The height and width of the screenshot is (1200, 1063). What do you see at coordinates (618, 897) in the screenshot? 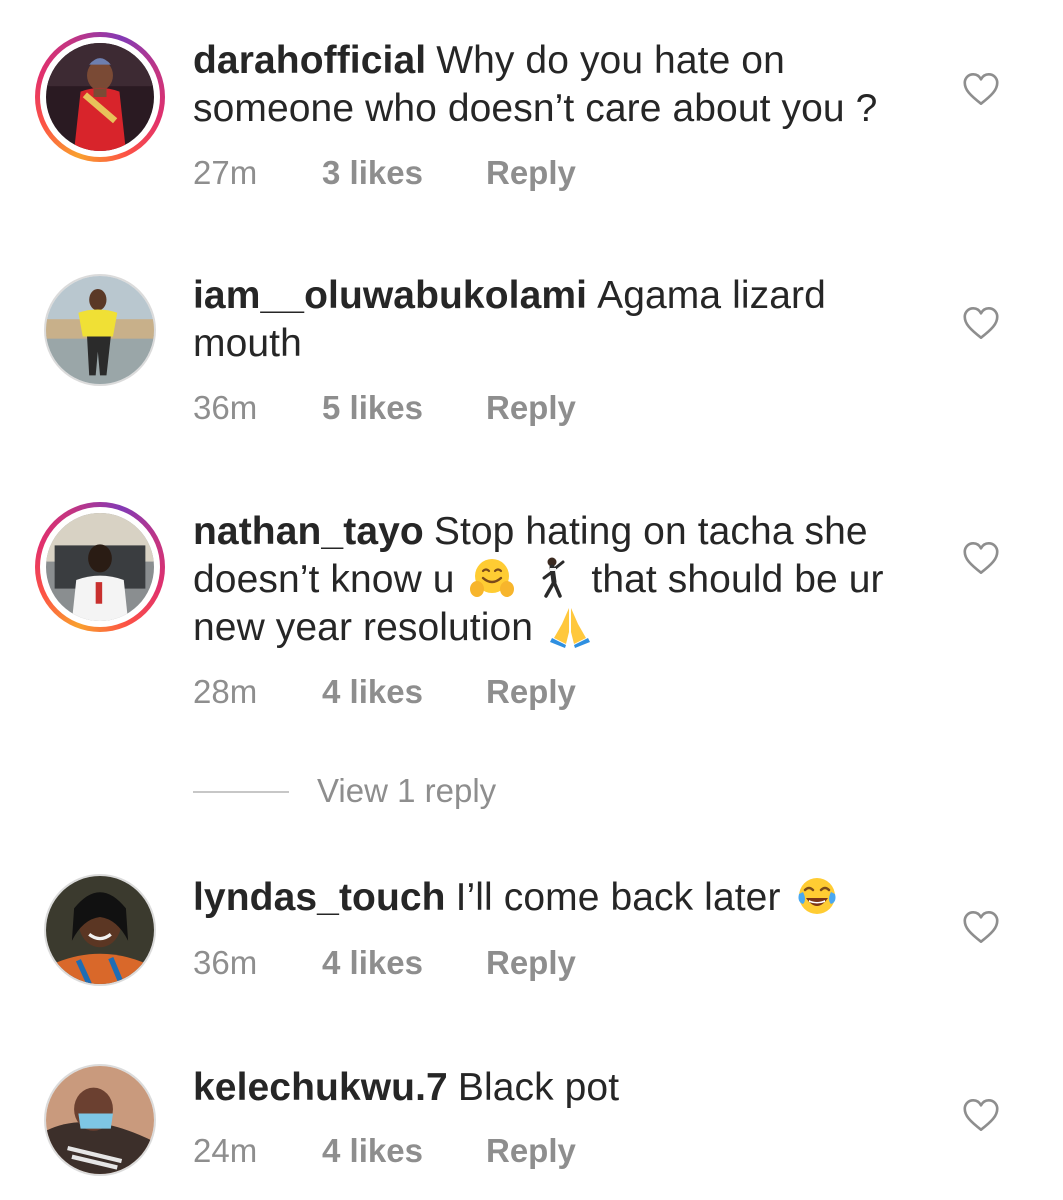
I see `comment-body: I’ll come back later` at bounding box center [618, 897].